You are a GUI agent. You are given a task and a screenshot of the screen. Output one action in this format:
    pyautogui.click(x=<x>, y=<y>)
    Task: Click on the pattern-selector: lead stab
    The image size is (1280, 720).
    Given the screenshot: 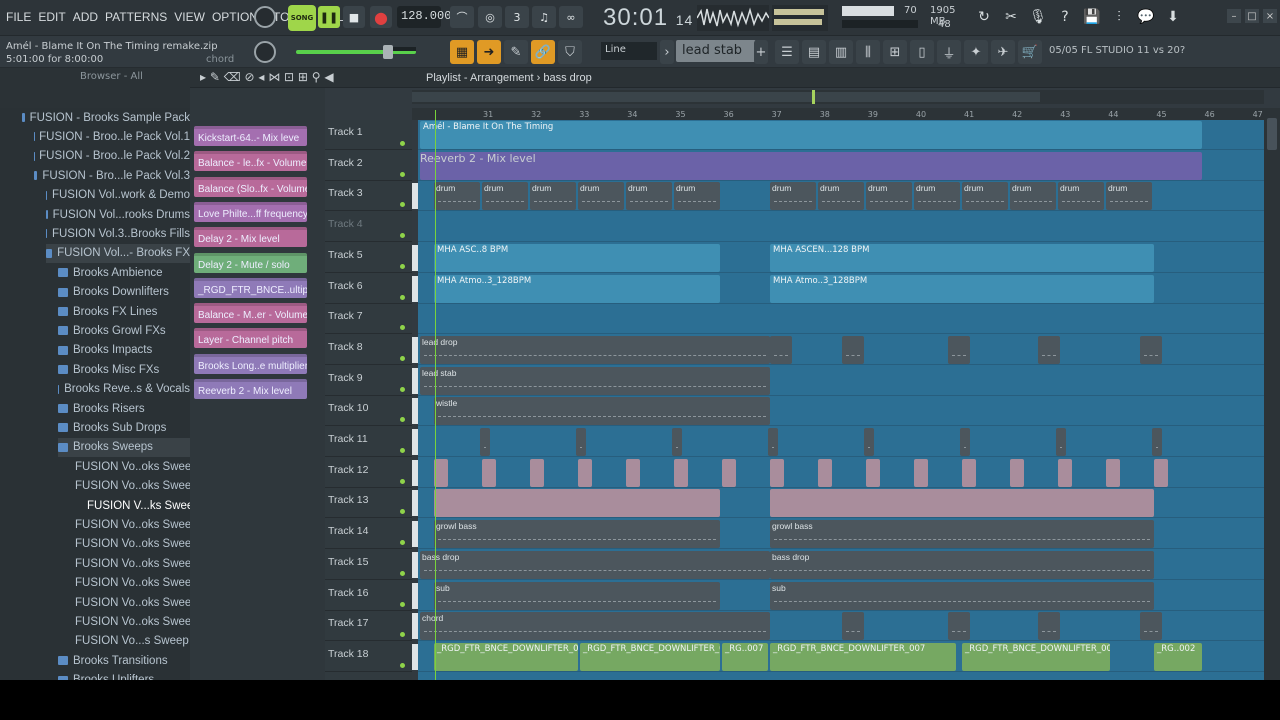 What is the action you would take?
    pyautogui.click(x=716, y=51)
    